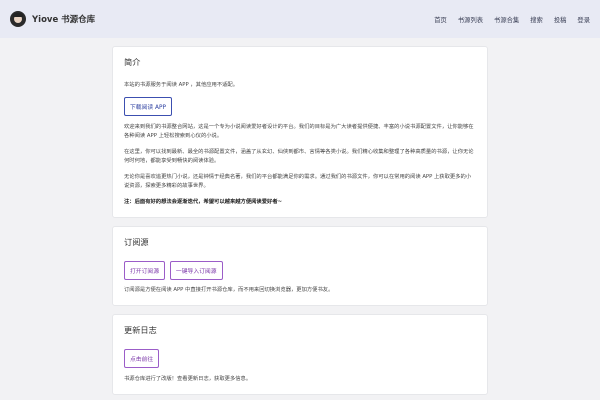 This screenshot has width=600, height=400. What do you see at coordinates (188, 379) in the screenshot?
I see `changelog-desc: 书源仓库进行了改版！查看更新日志，获取更多信息。` at bounding box center [188, 379].